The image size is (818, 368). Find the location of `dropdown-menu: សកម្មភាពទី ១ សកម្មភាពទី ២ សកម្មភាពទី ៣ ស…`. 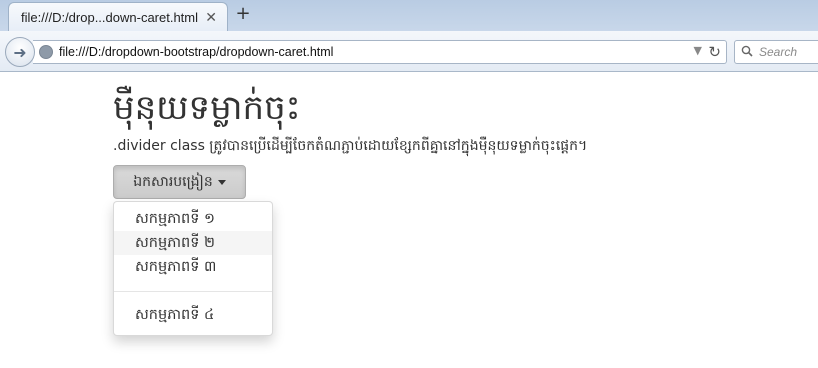

dropdown-menu: សកម្មភាពទី ១ សកម្មភាពទី ២ សកម្មភាពទី ៣ ស… is located at coordinates (193, 268).